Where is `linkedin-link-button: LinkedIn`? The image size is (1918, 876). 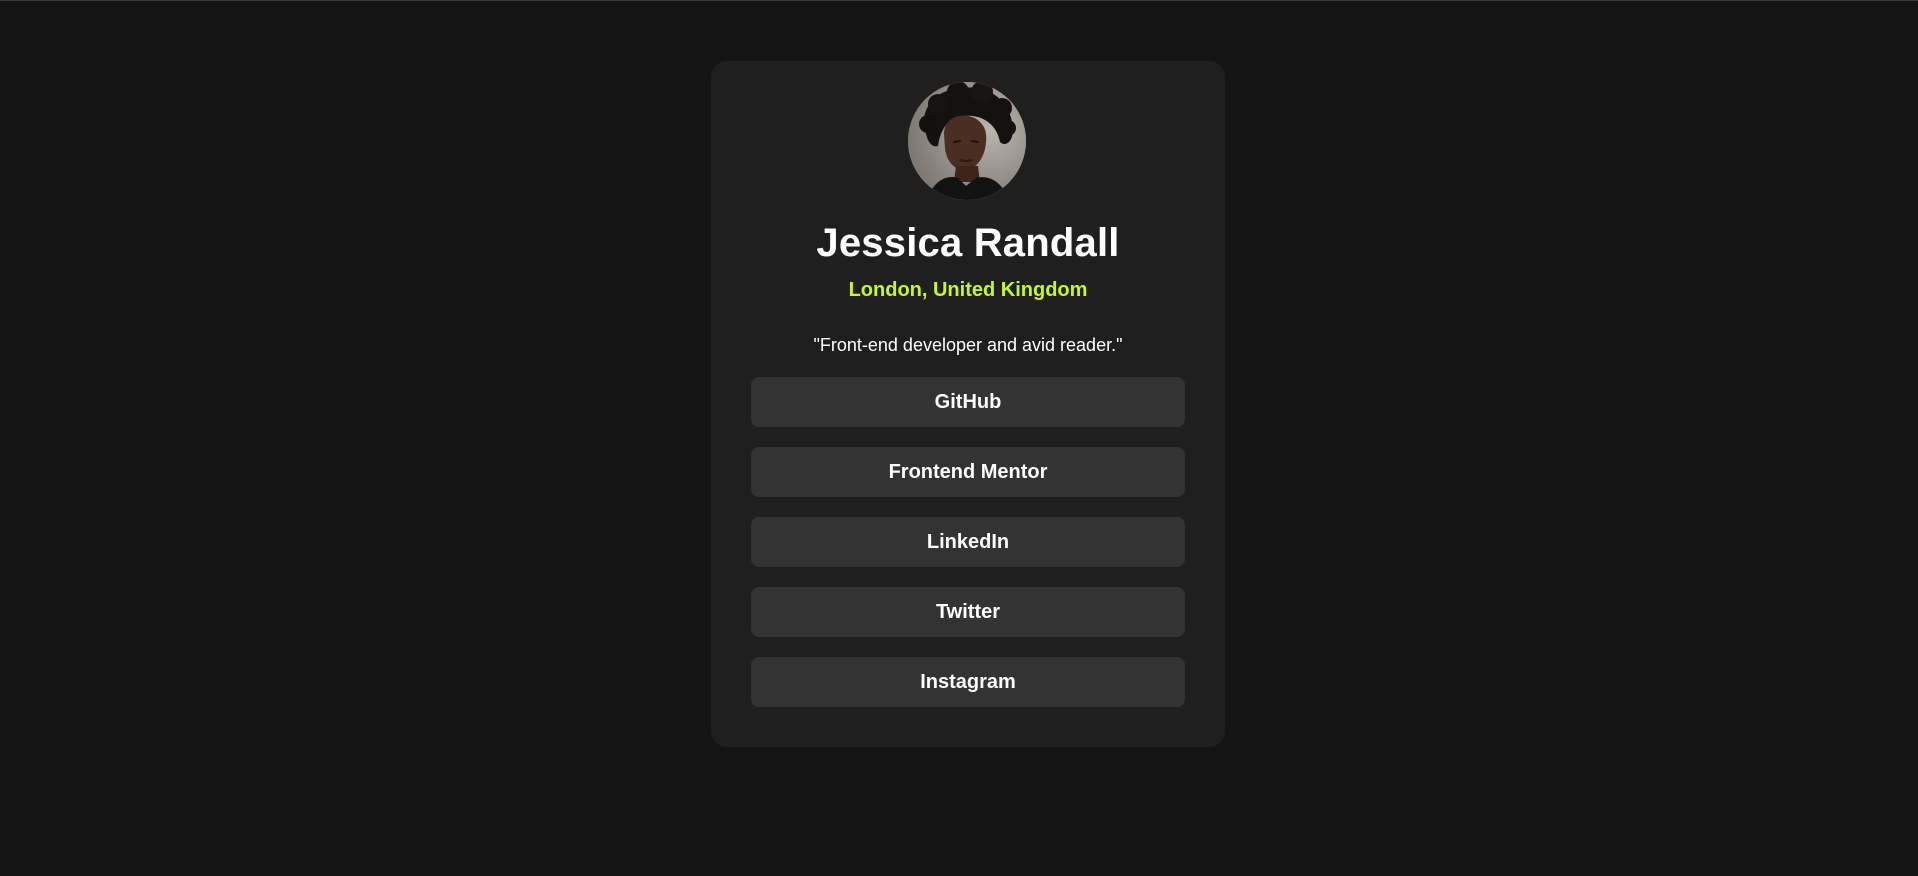
linkedin-link-button: LinkedIn is located at coordinates (968, 542).